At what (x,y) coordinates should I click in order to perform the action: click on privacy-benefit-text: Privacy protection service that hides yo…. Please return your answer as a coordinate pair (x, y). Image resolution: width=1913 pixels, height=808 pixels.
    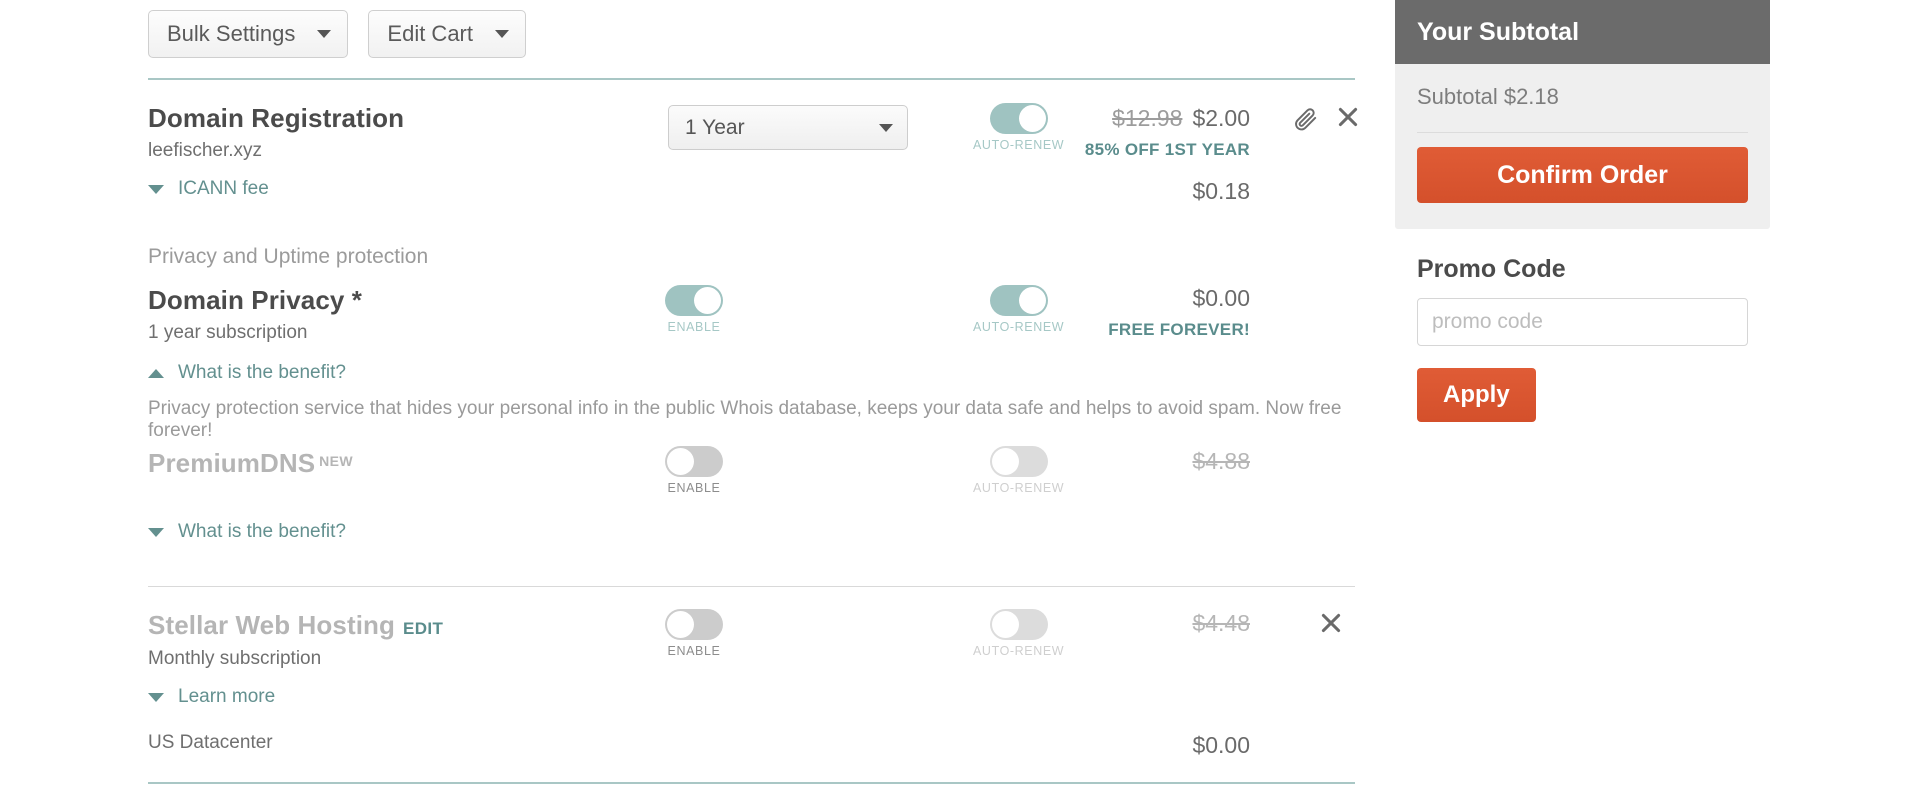
    Looking at the image, I should click on (753, 420).